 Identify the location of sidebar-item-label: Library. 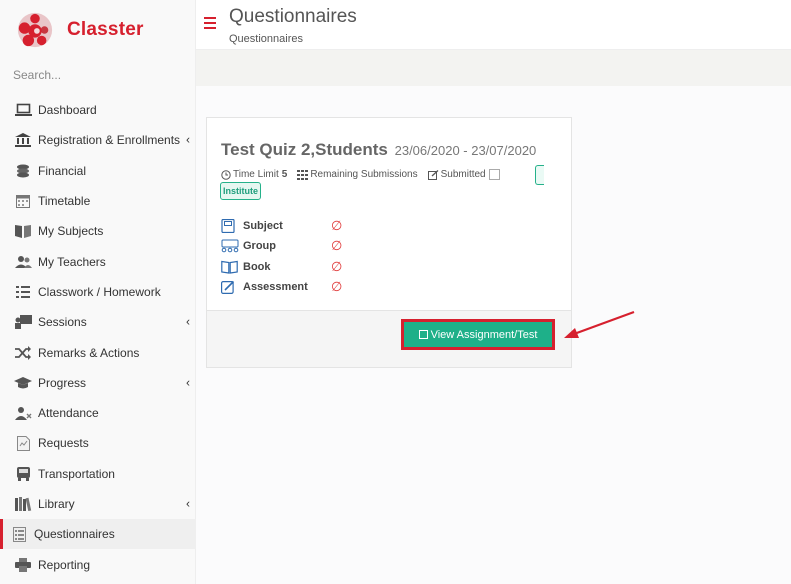
(56, 504).